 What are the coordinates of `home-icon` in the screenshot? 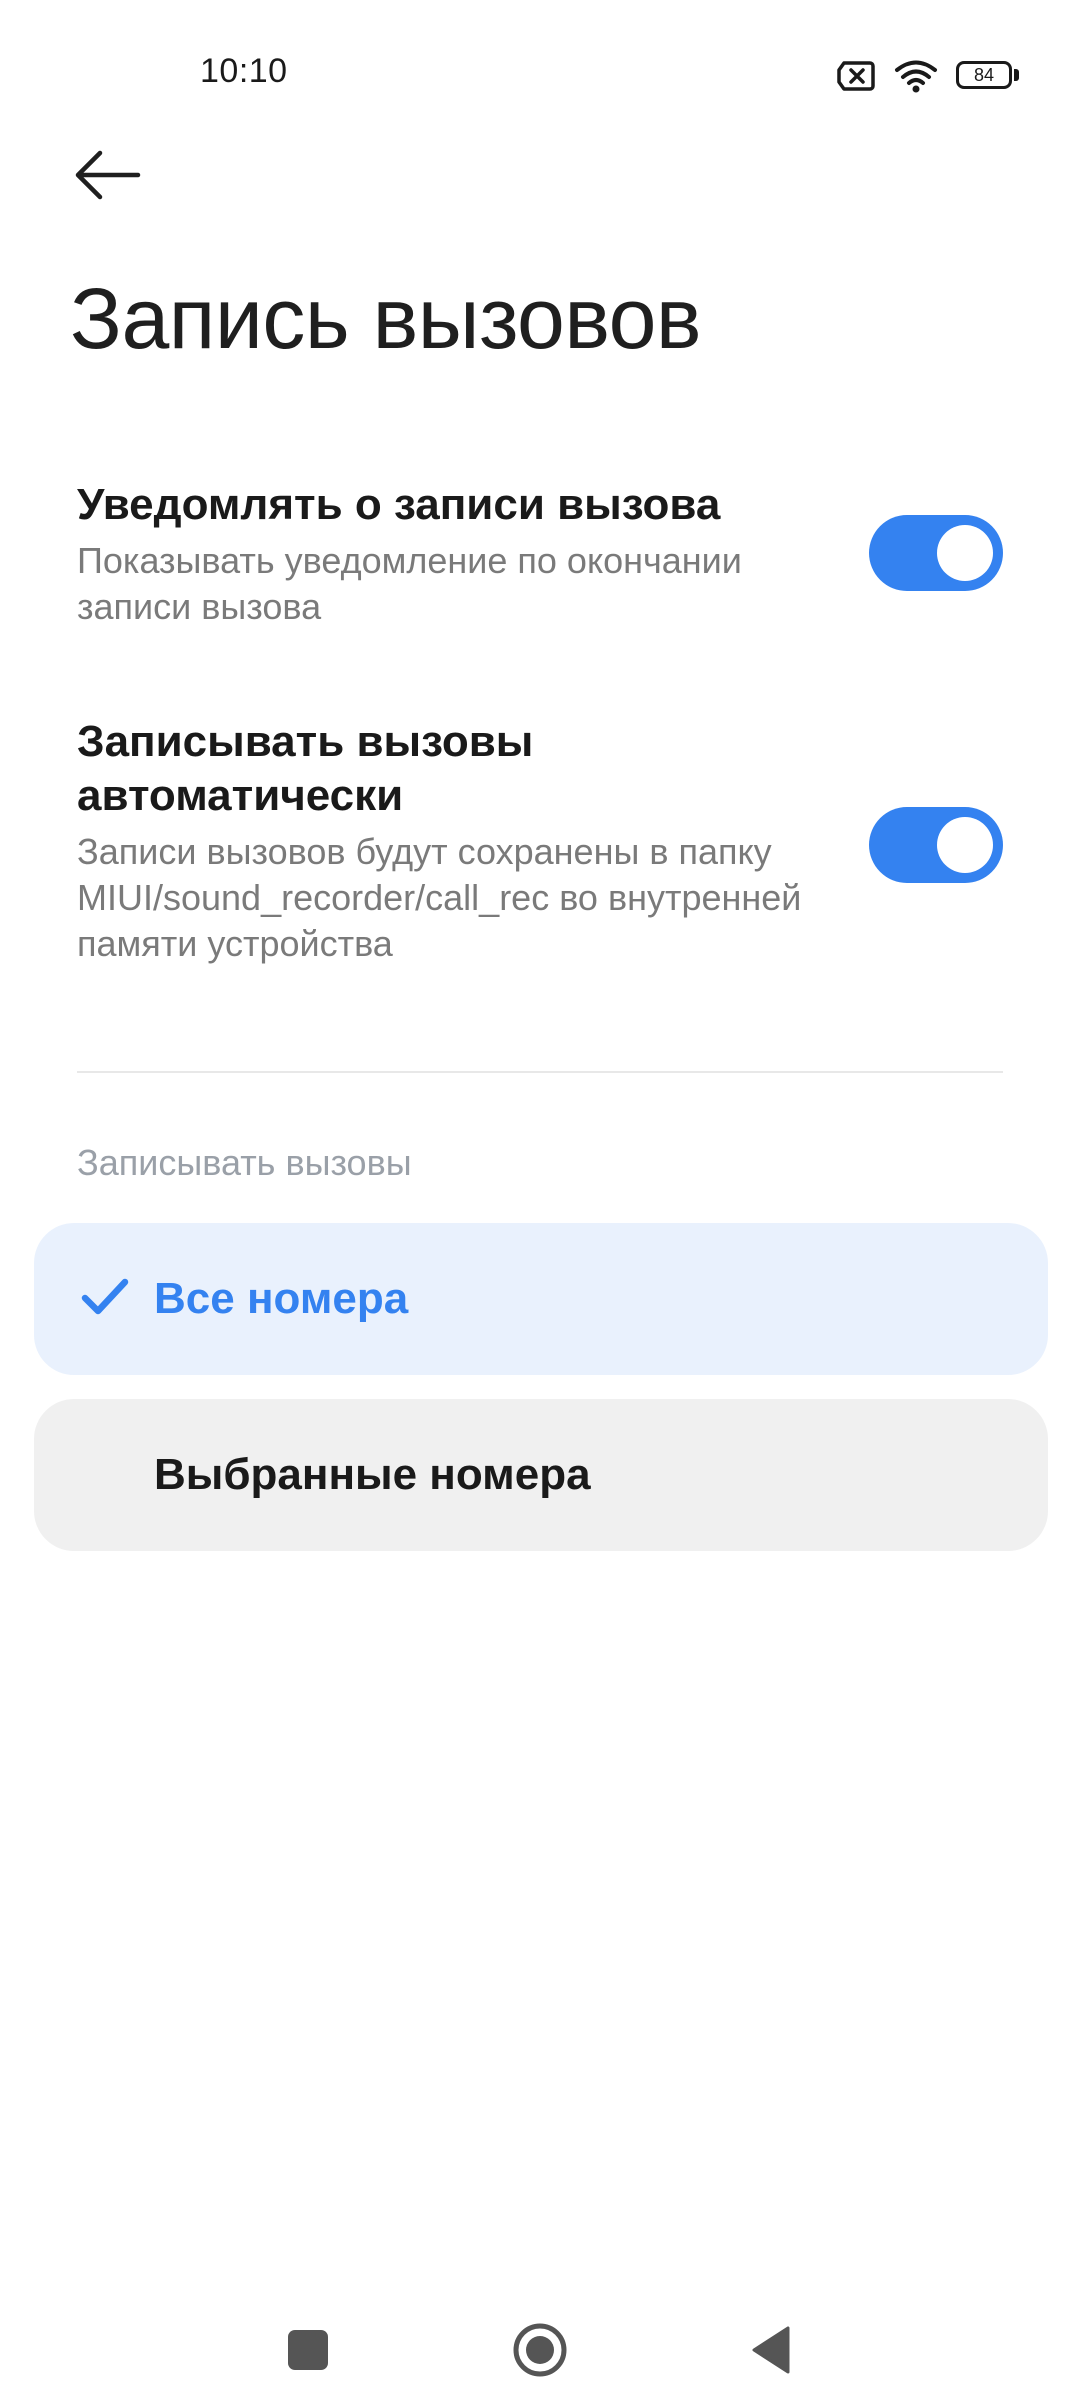 It's located at (540, 2350).